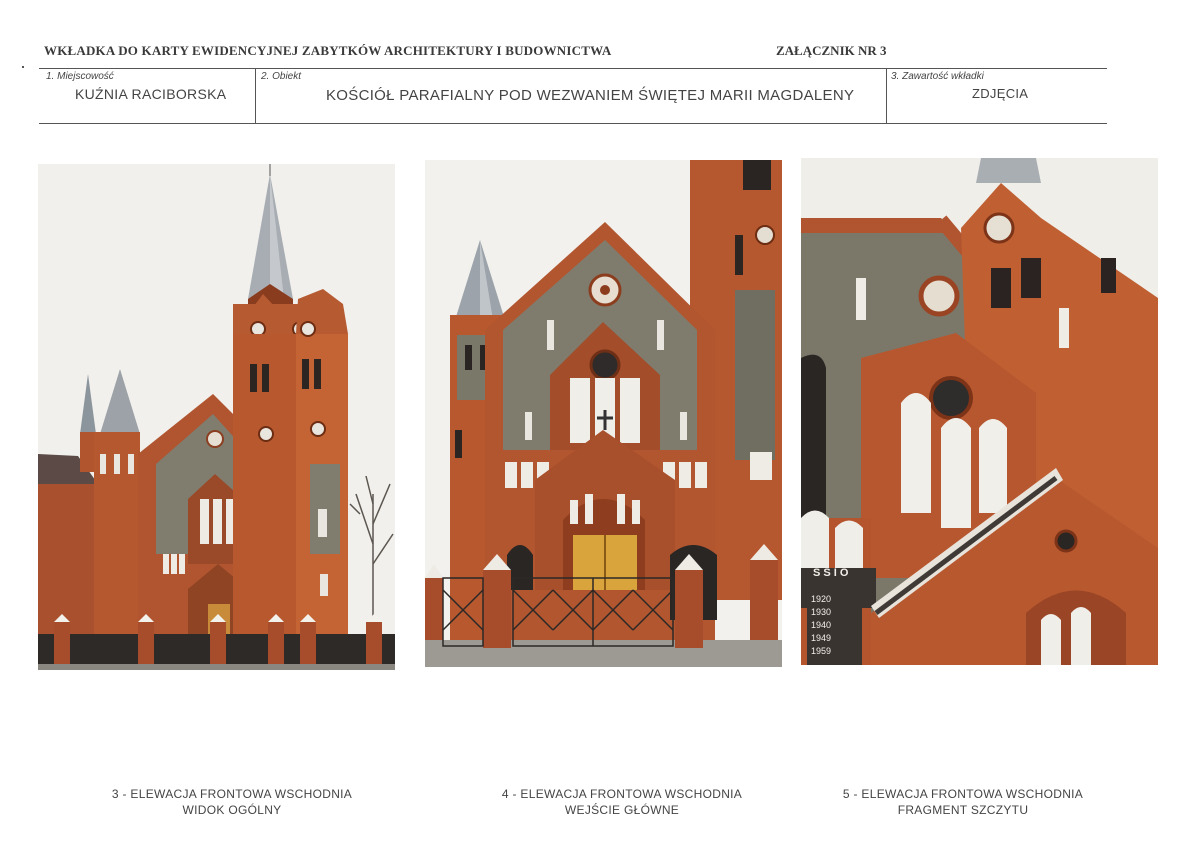 The width and height of the screenshot is (1199, 844). Describe the element at coordinates (821, 612) in the screenshot. I see `plaque-year: 1930` at that location.